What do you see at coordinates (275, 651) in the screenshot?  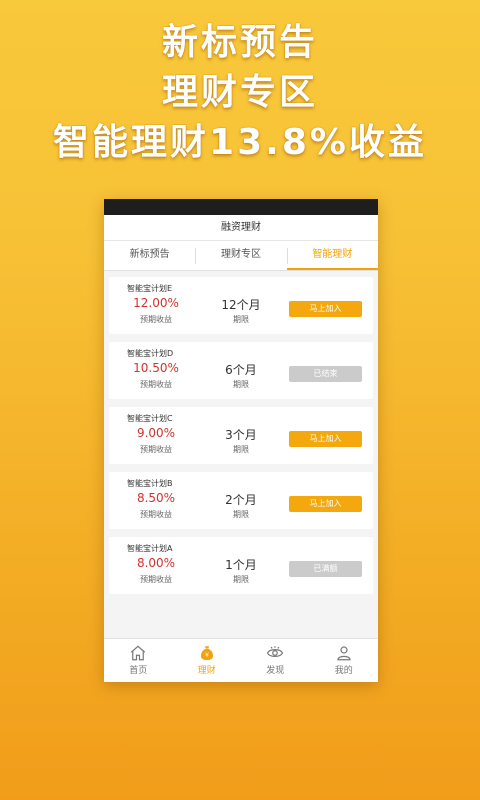 I see `eye-icon` at bounding box center [275, 651].